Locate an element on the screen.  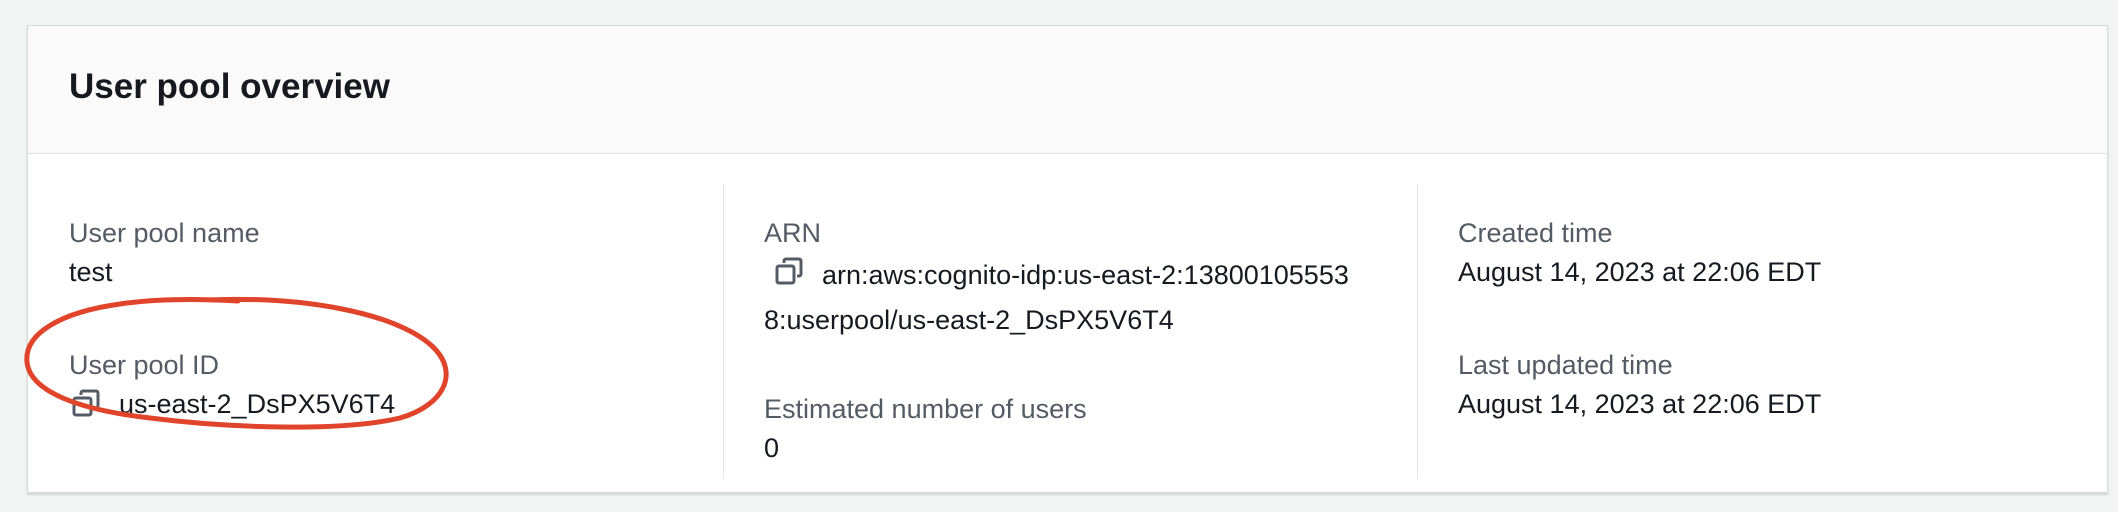
arn-label: ARN is located at coordinates (793, 233).